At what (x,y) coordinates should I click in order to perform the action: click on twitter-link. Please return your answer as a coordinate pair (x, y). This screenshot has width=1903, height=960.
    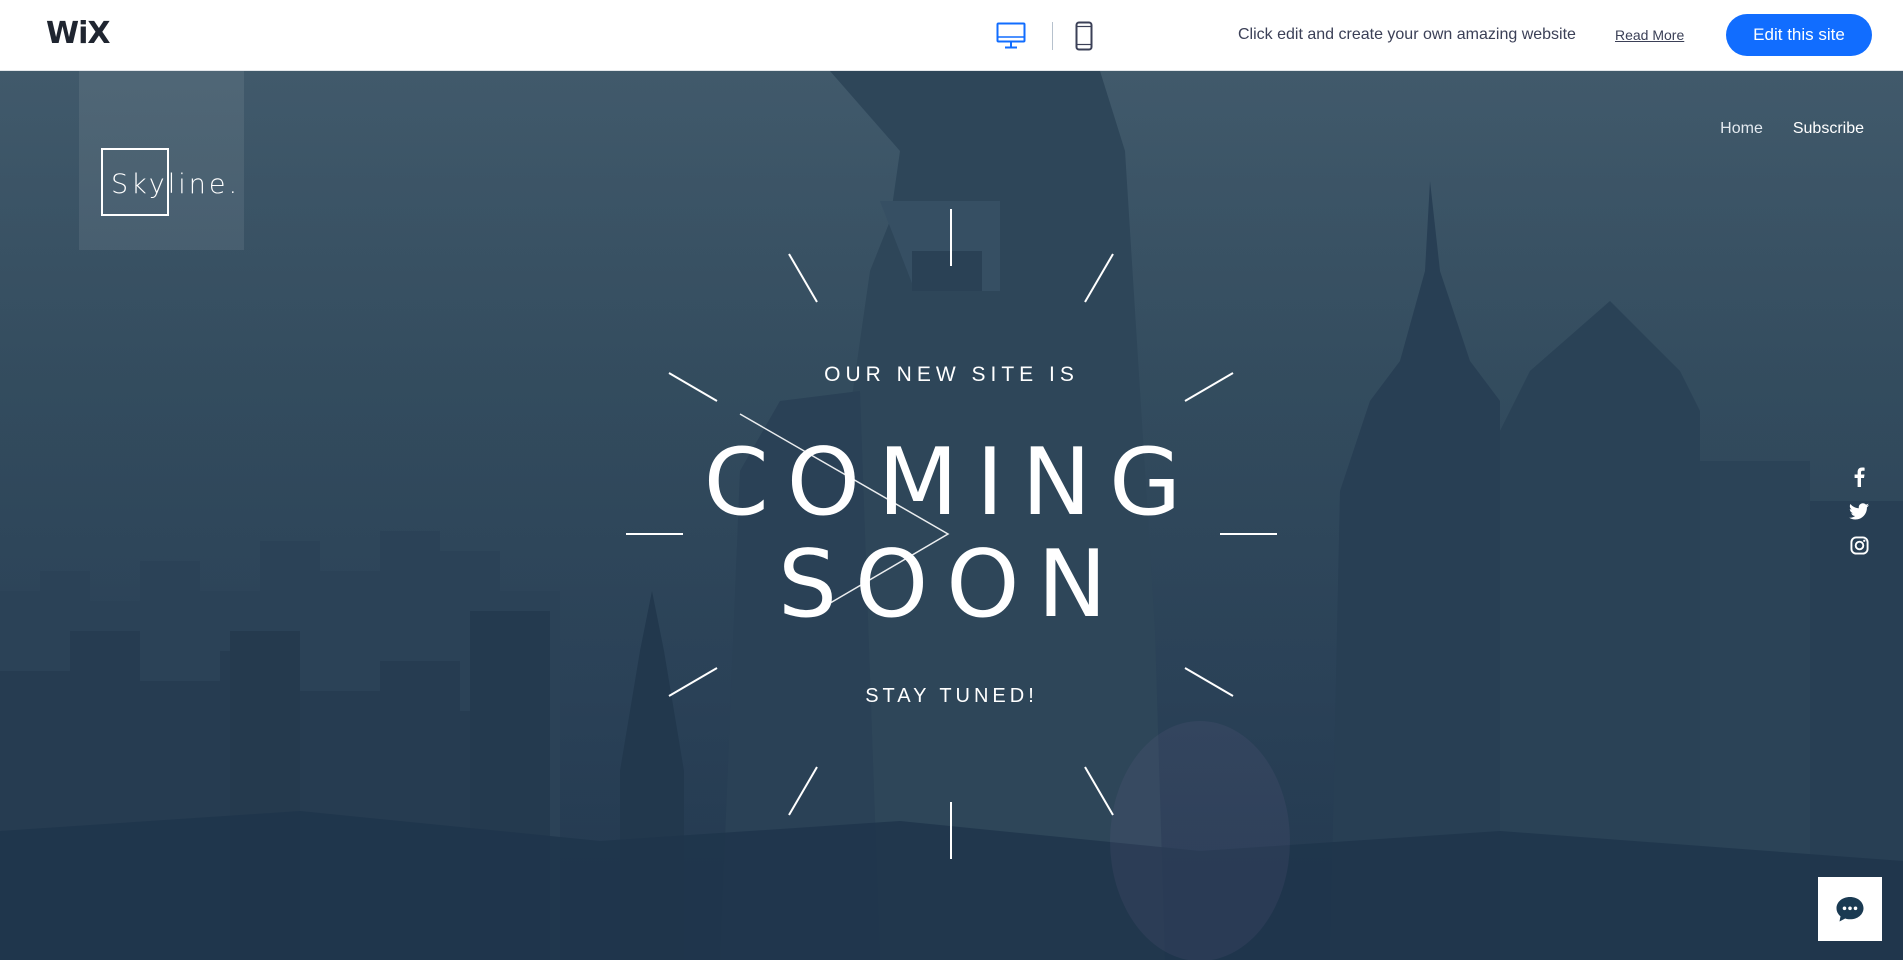
    Looking at the image, I should click on (1859, 511).